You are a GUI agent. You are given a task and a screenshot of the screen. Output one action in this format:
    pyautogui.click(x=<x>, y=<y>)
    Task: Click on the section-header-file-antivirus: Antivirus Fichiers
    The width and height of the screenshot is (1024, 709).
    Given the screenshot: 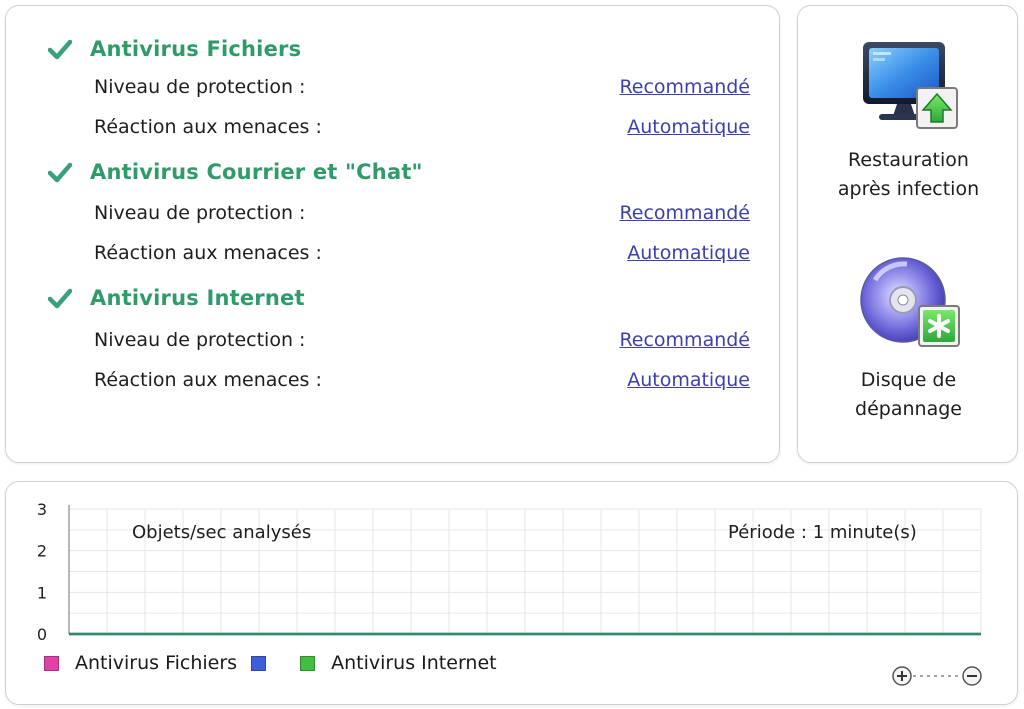 What is the action you would take?
    pyautogui.click(x=174, y=49)
    